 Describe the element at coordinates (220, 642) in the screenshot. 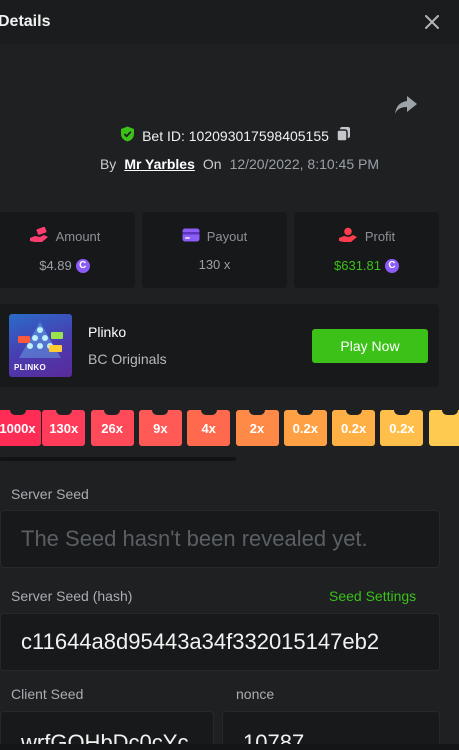

I see `server-seed-hash-field: c11644a8d95443a34f332015147eb2` at that location.